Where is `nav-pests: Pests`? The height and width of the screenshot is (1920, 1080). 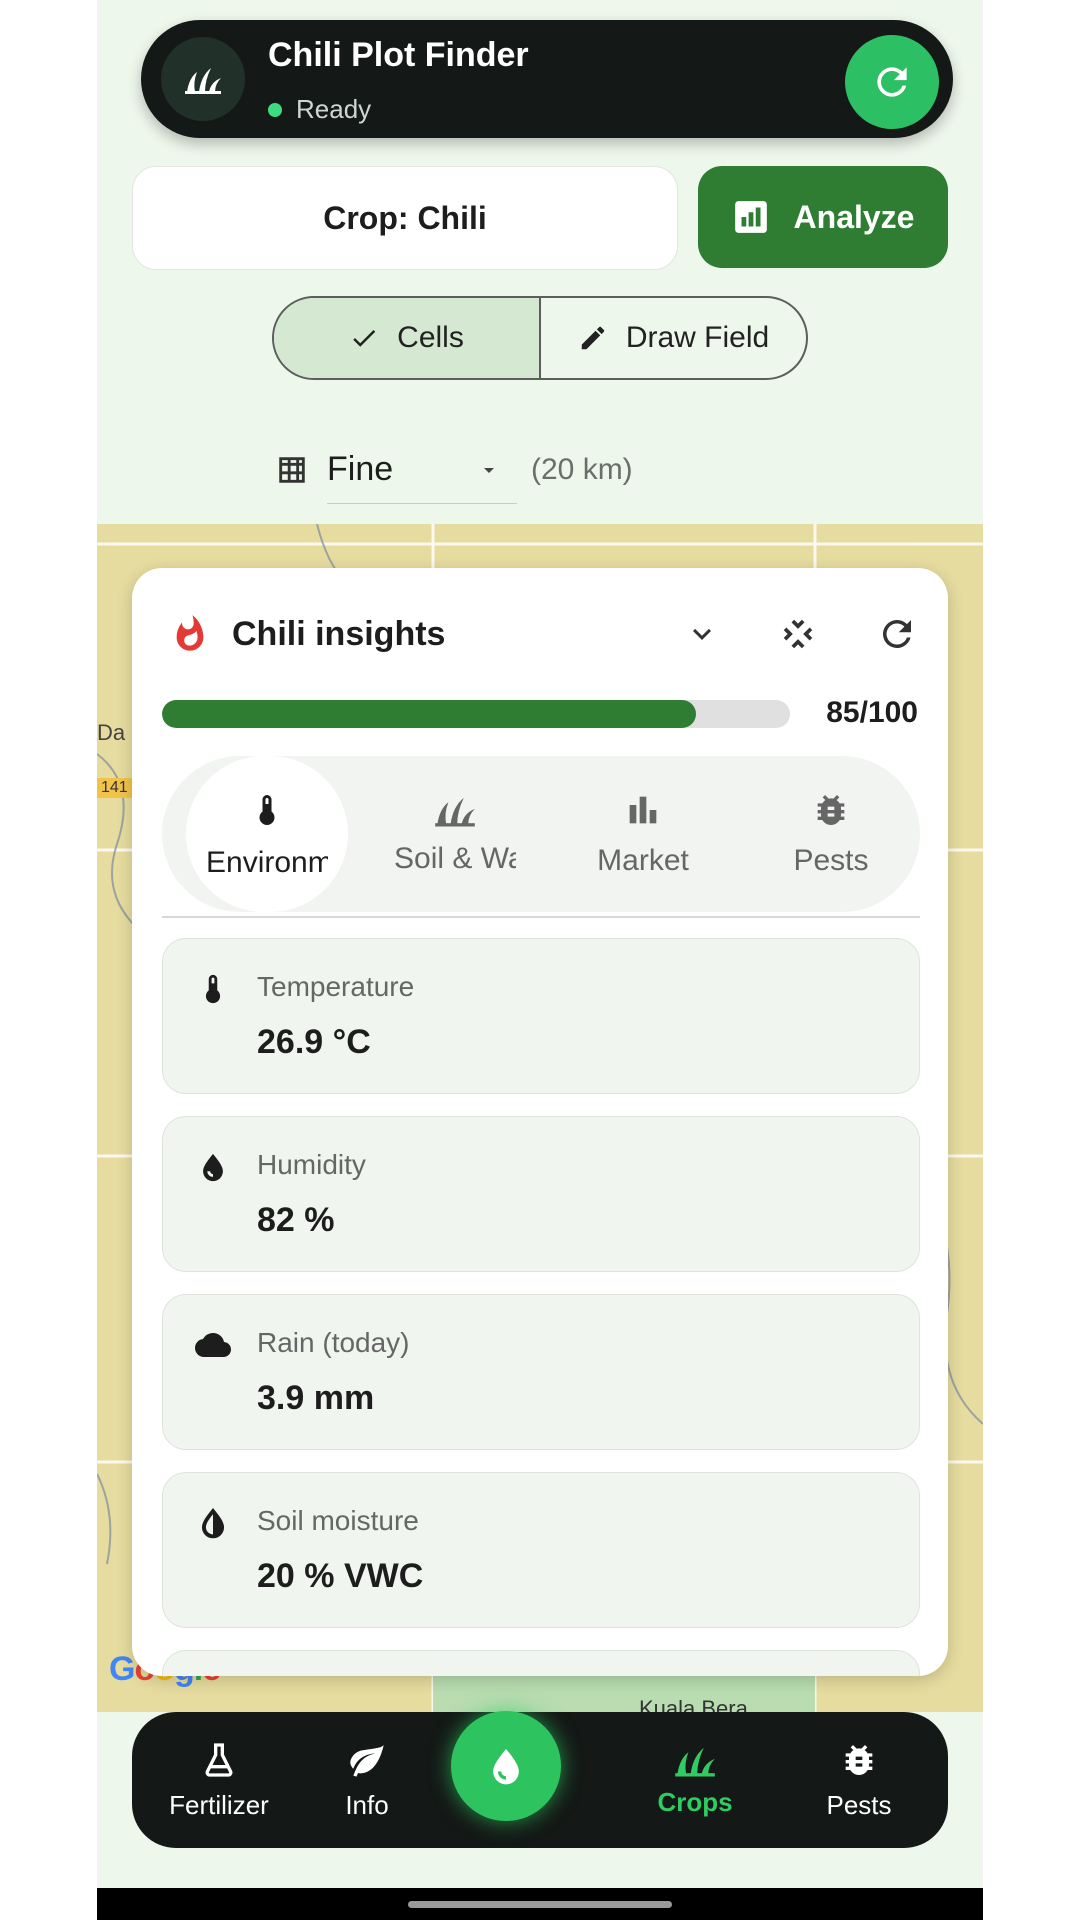 nav-pests: Pests is located at coordinates (859, 1780).